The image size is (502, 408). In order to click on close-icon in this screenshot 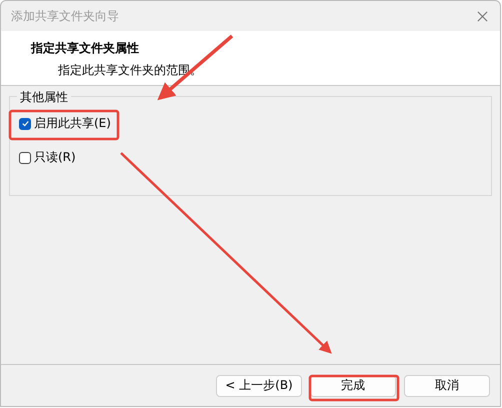, I will do `click(482, 16)`.